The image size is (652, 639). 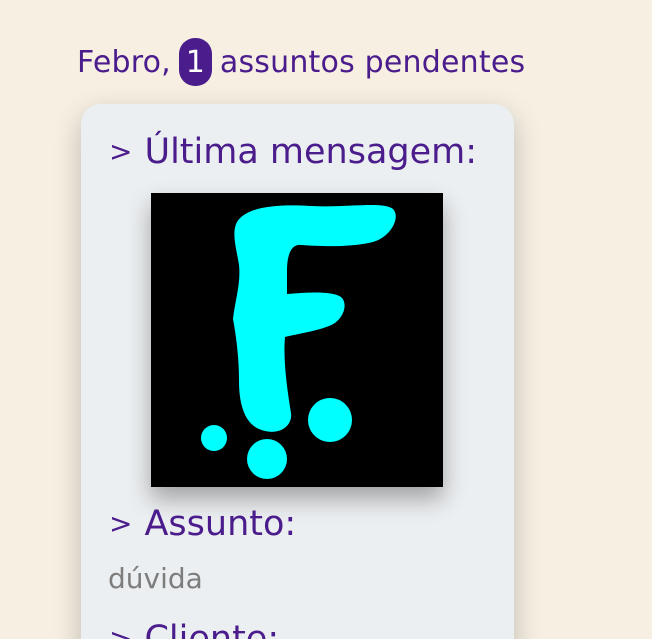 I want to click on last-message-label: Última mensagem:, so click(x=311, y=152).